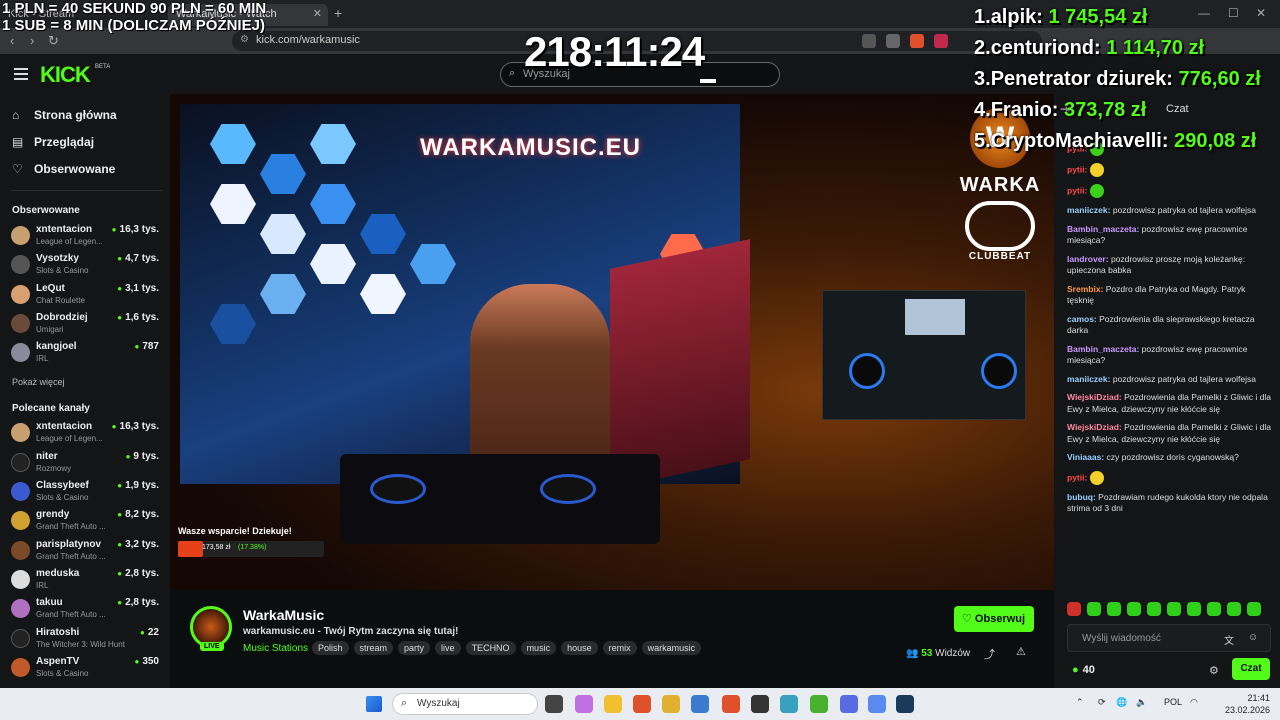 The width and height of the screenshot is (1280, 720). Describe the element at coordinates (1253, 637) in the screenshot. I see `emoji-icon: ☺` at that location.